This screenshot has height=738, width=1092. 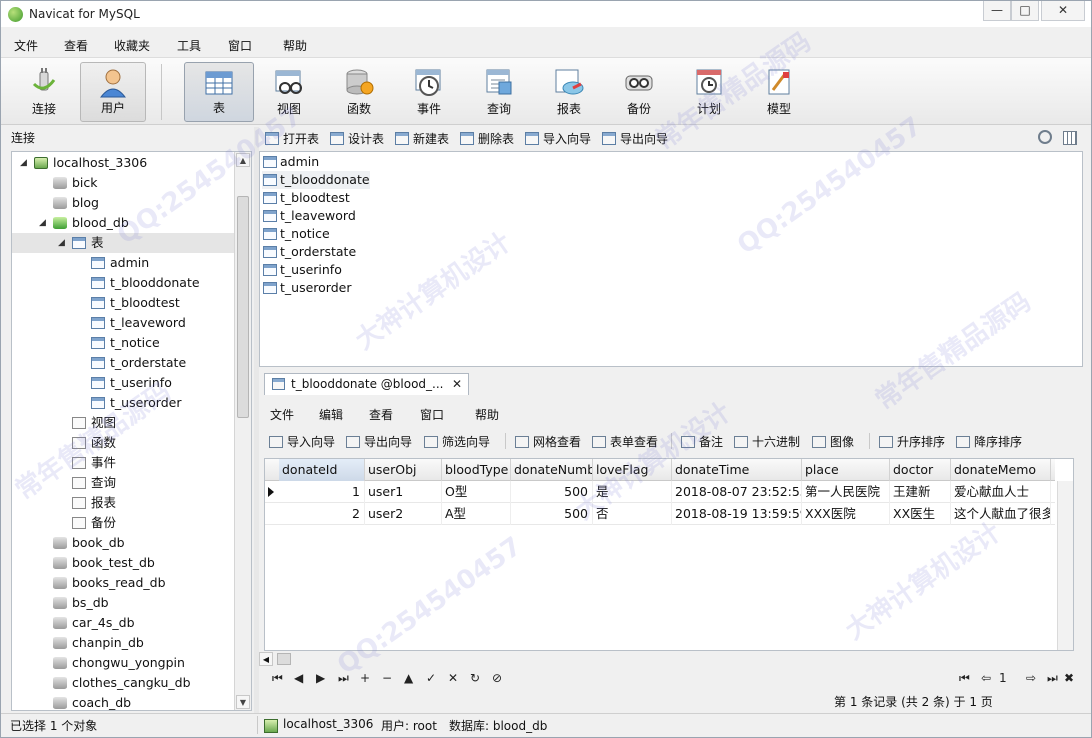 I want to click on last-record-button: ⏭, so click(x=343, y=678).